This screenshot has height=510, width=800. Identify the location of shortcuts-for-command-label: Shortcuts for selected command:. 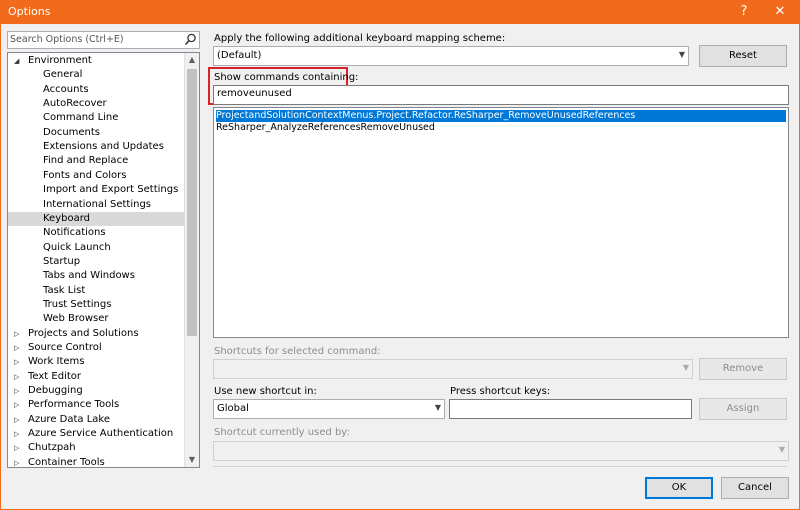
(297, 351).